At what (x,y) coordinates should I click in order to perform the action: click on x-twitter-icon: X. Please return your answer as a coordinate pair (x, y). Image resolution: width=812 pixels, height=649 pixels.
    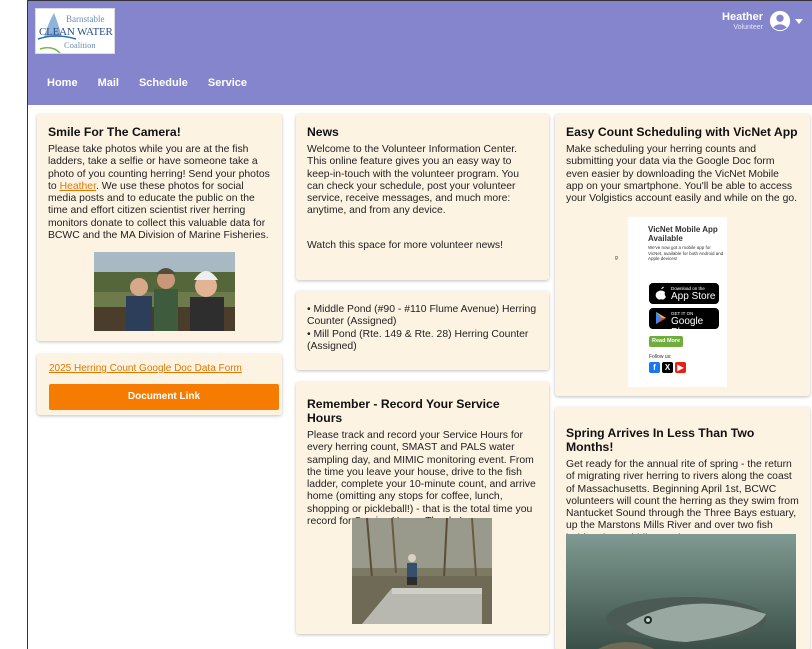
    Looking at the image, I should click on (667, 367).